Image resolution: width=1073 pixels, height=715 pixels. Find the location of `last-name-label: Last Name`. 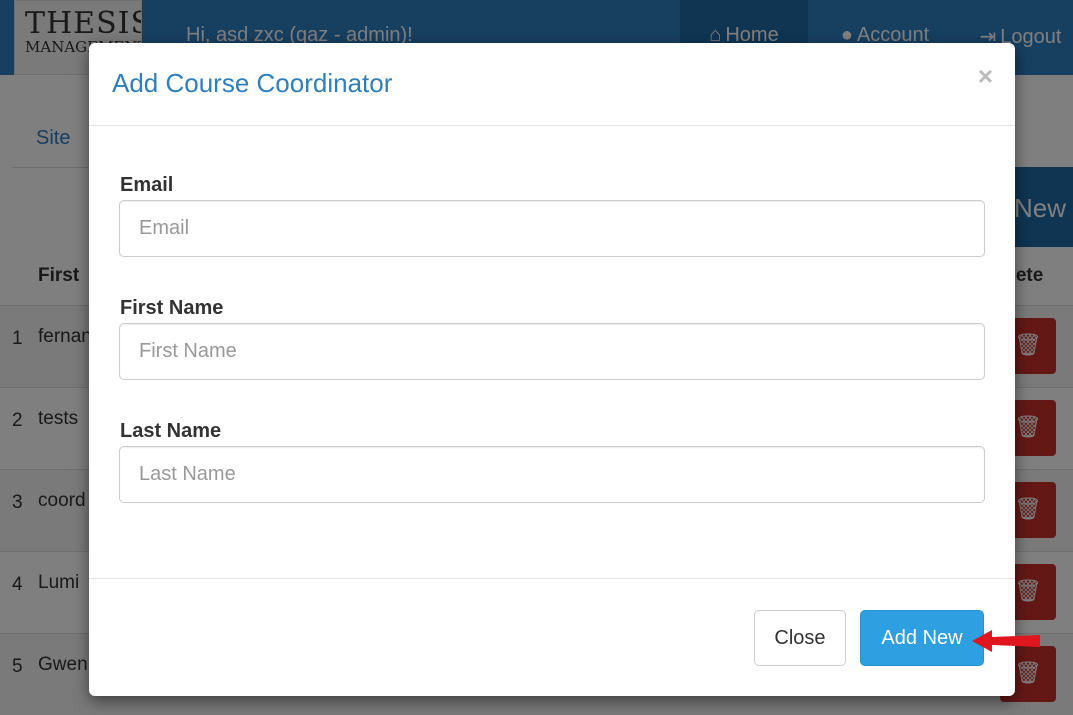

last-name-label: Last Name is located at coordinates (171, 431).